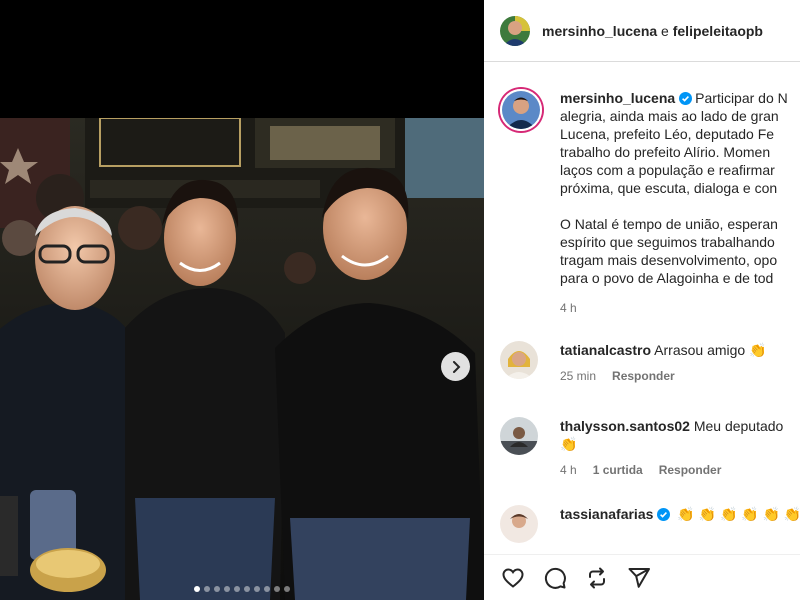  Describe the element at coordinates (667, 134) in the screenshot. I see `caption-line: Lucena, prefeito Léo, deputado Fe` at that location.